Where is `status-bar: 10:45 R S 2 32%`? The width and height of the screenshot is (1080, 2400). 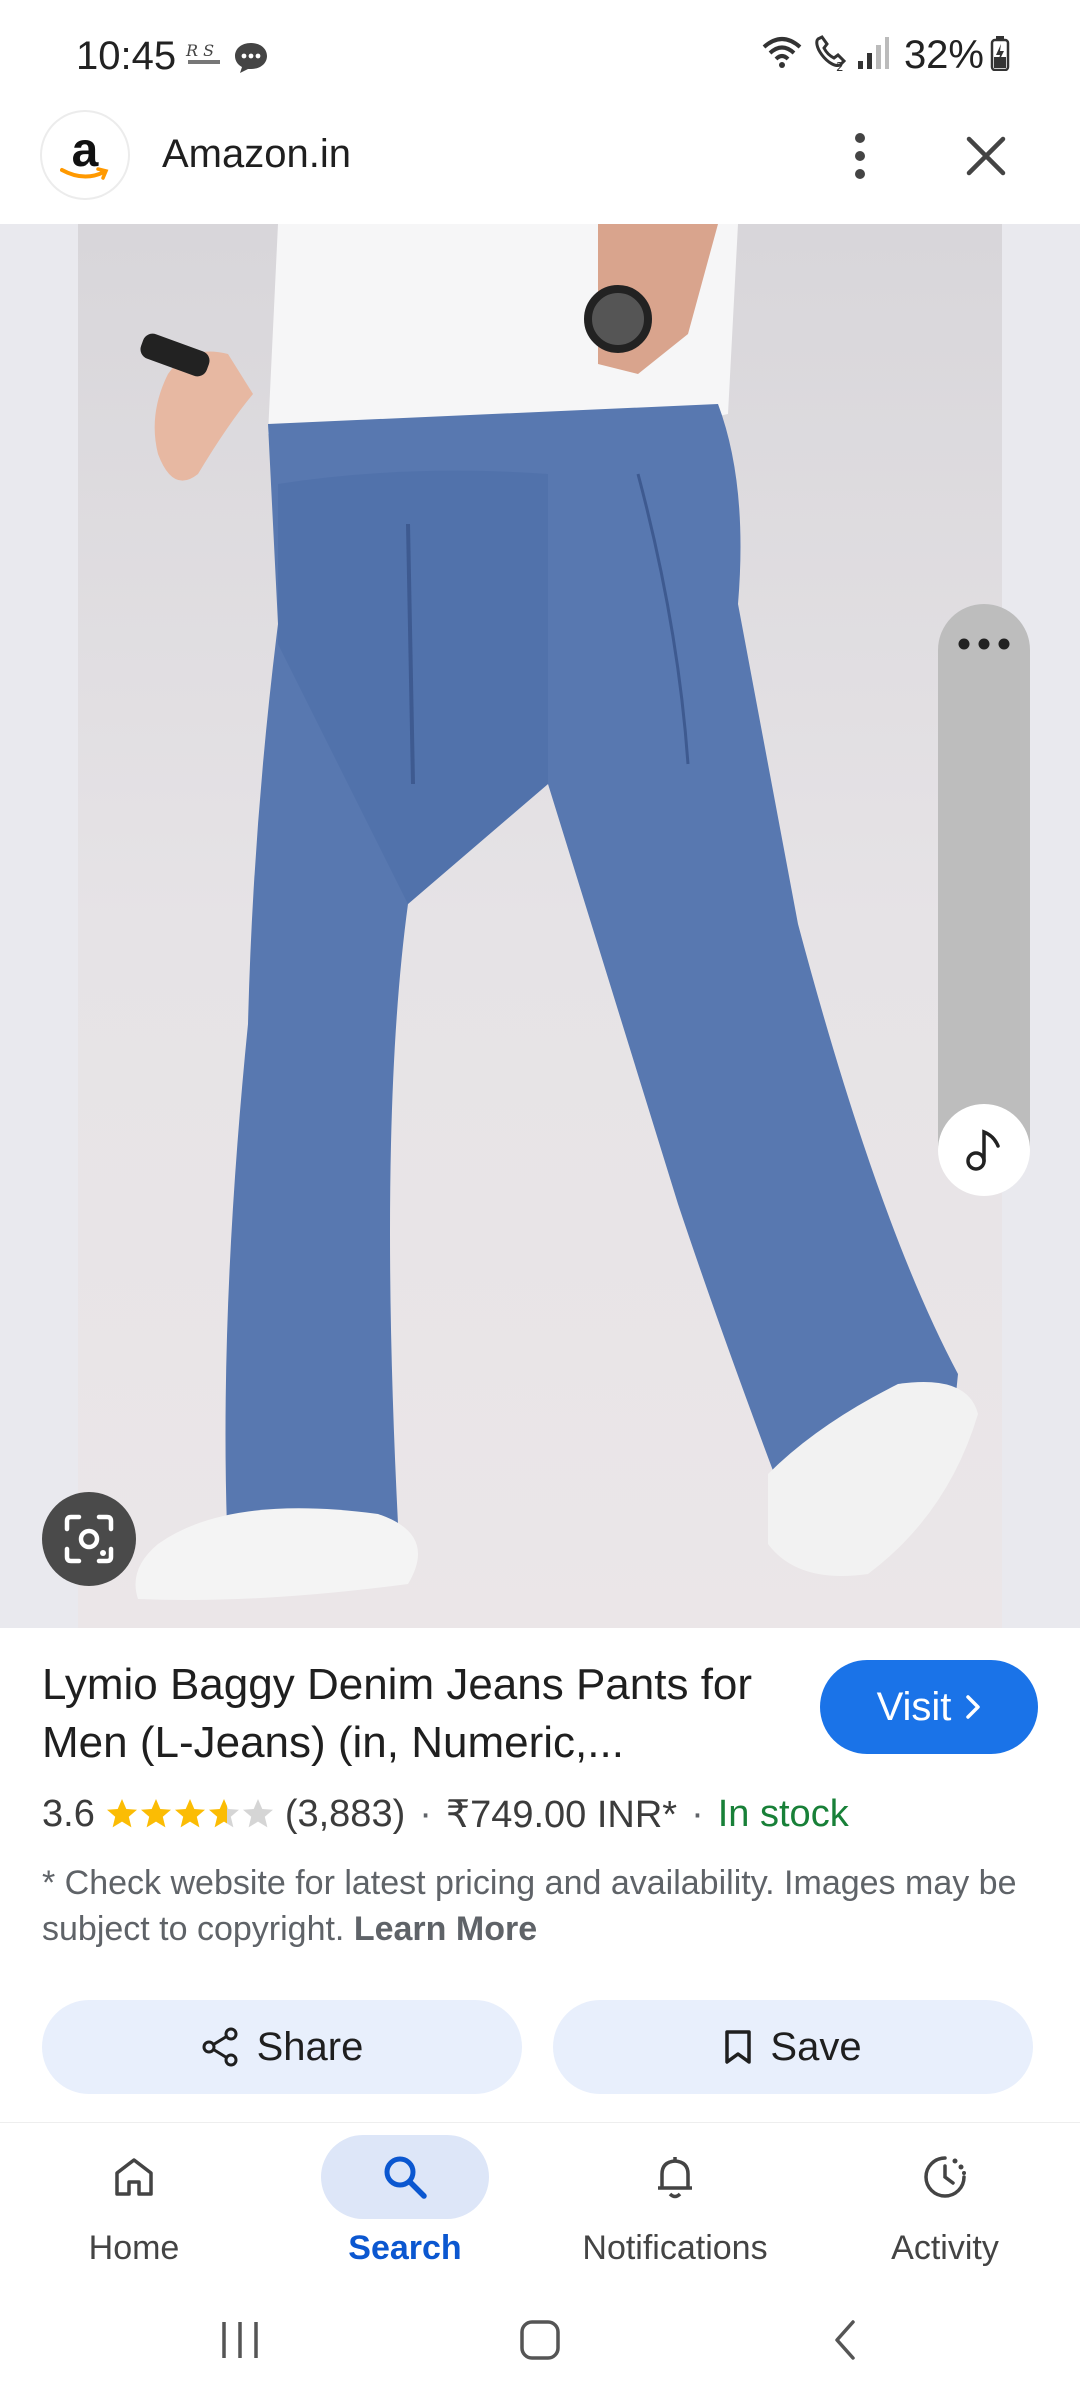 status-bar: 10:45 R S 2 32% is located at coordinates (540, 55).